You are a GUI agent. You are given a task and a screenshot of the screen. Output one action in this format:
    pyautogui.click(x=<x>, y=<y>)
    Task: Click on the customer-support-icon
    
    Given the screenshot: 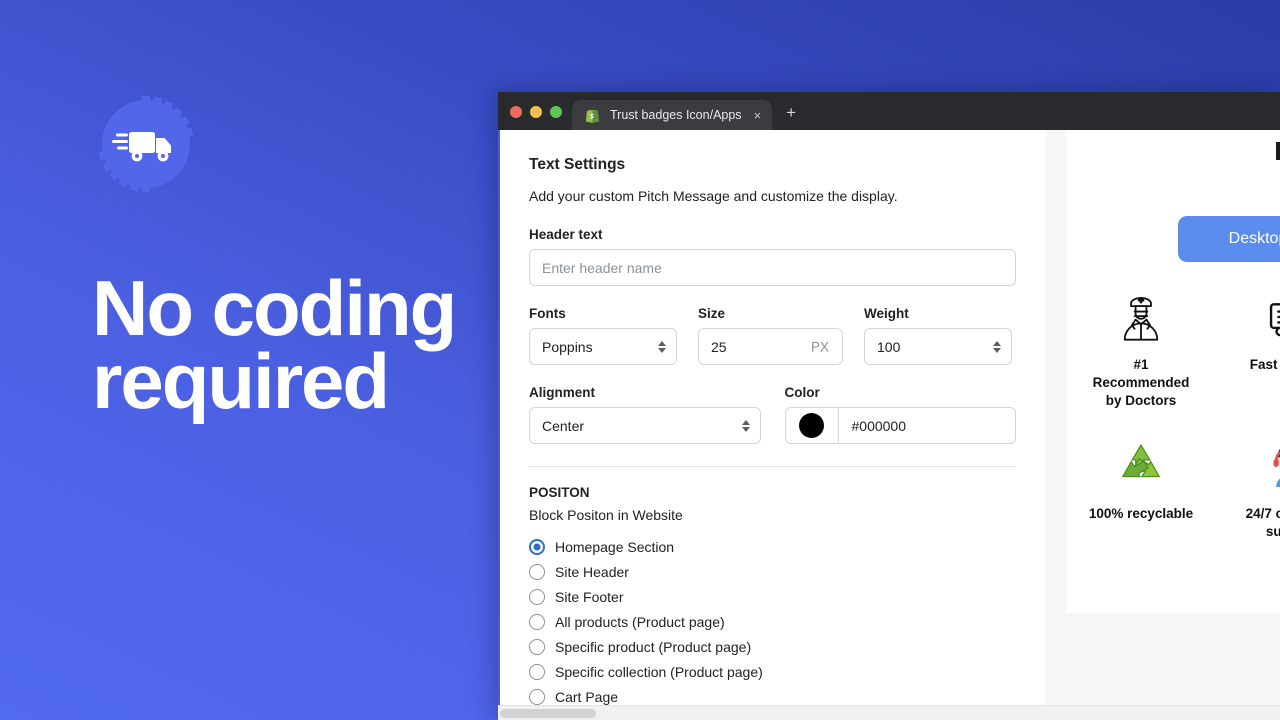 What is the action you would take?
    pyautogui.click(x=1270, y=466)
    